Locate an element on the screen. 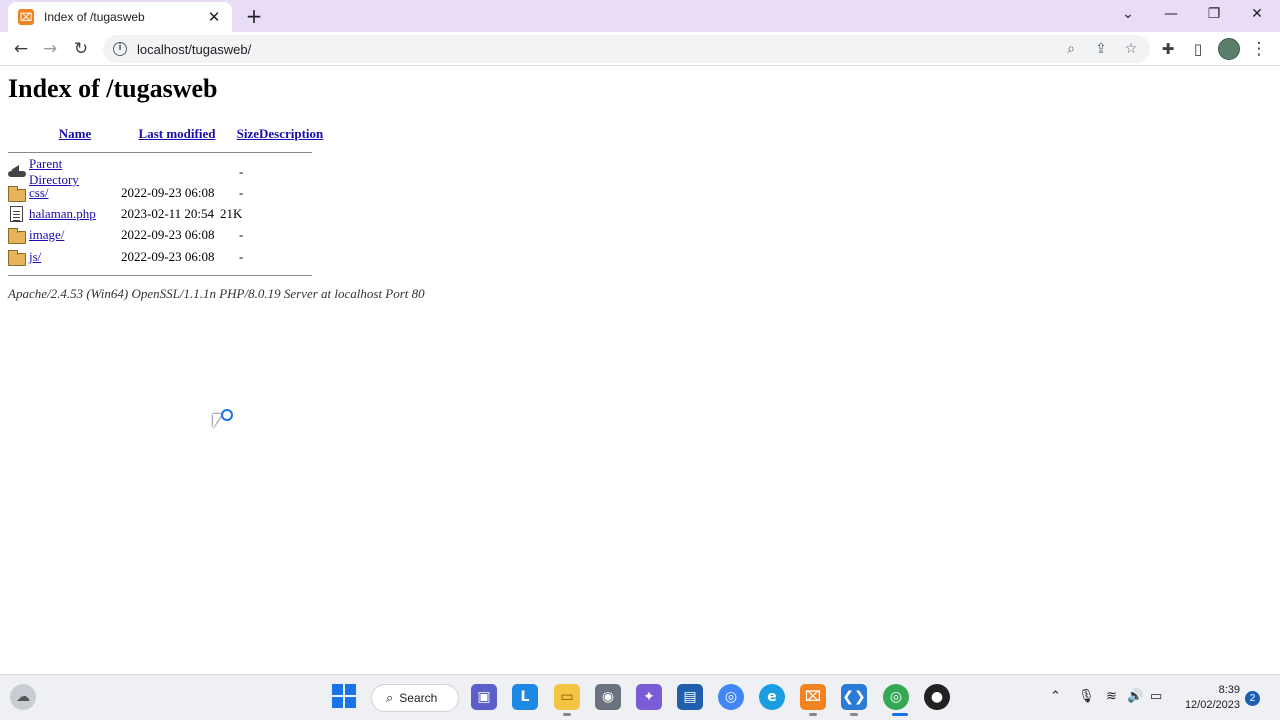 The width and height of the screenshot is (1280, 720). chrome-icon: ◎ is located at coordinates (731, 697).